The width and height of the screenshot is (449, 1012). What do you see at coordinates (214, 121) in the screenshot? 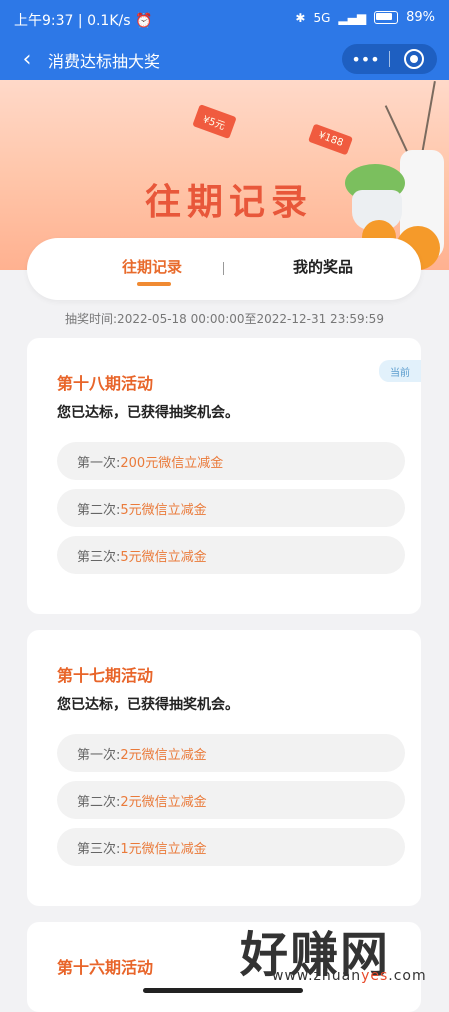
I see `coupon-ticket-left: ¥5元` at bounding box center [214, 121].